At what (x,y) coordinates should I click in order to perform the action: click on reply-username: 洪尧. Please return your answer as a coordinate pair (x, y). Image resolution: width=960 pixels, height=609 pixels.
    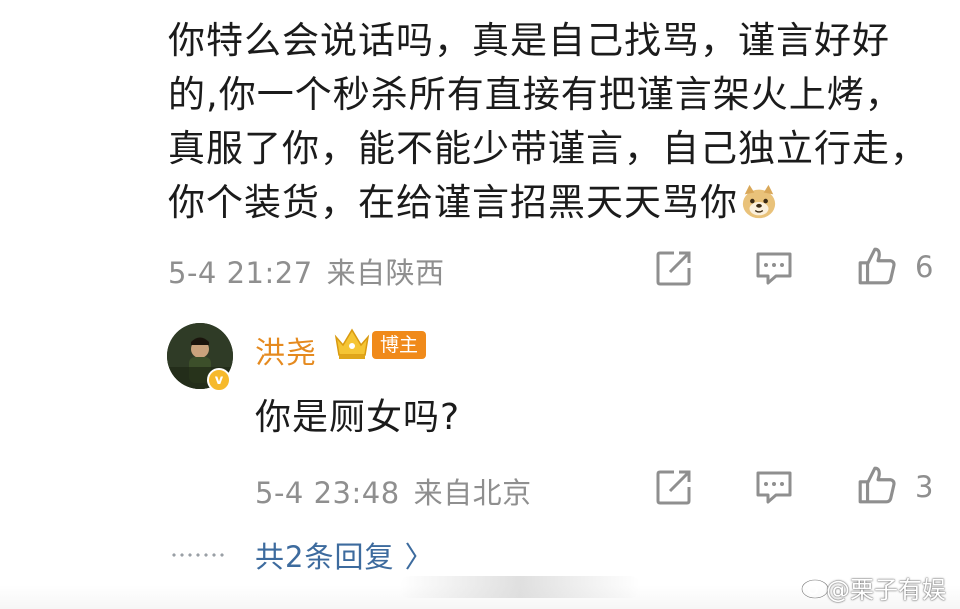
    Looking at the image, I should click on (286, 350).